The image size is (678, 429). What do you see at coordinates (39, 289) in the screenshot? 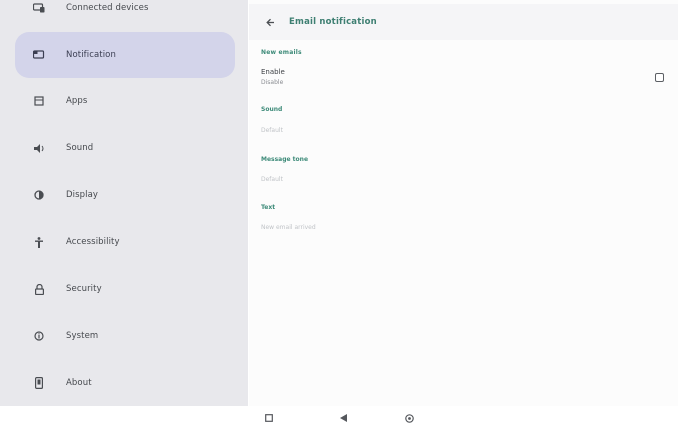
I see `lock-icon` at bounding box center [39, 289].